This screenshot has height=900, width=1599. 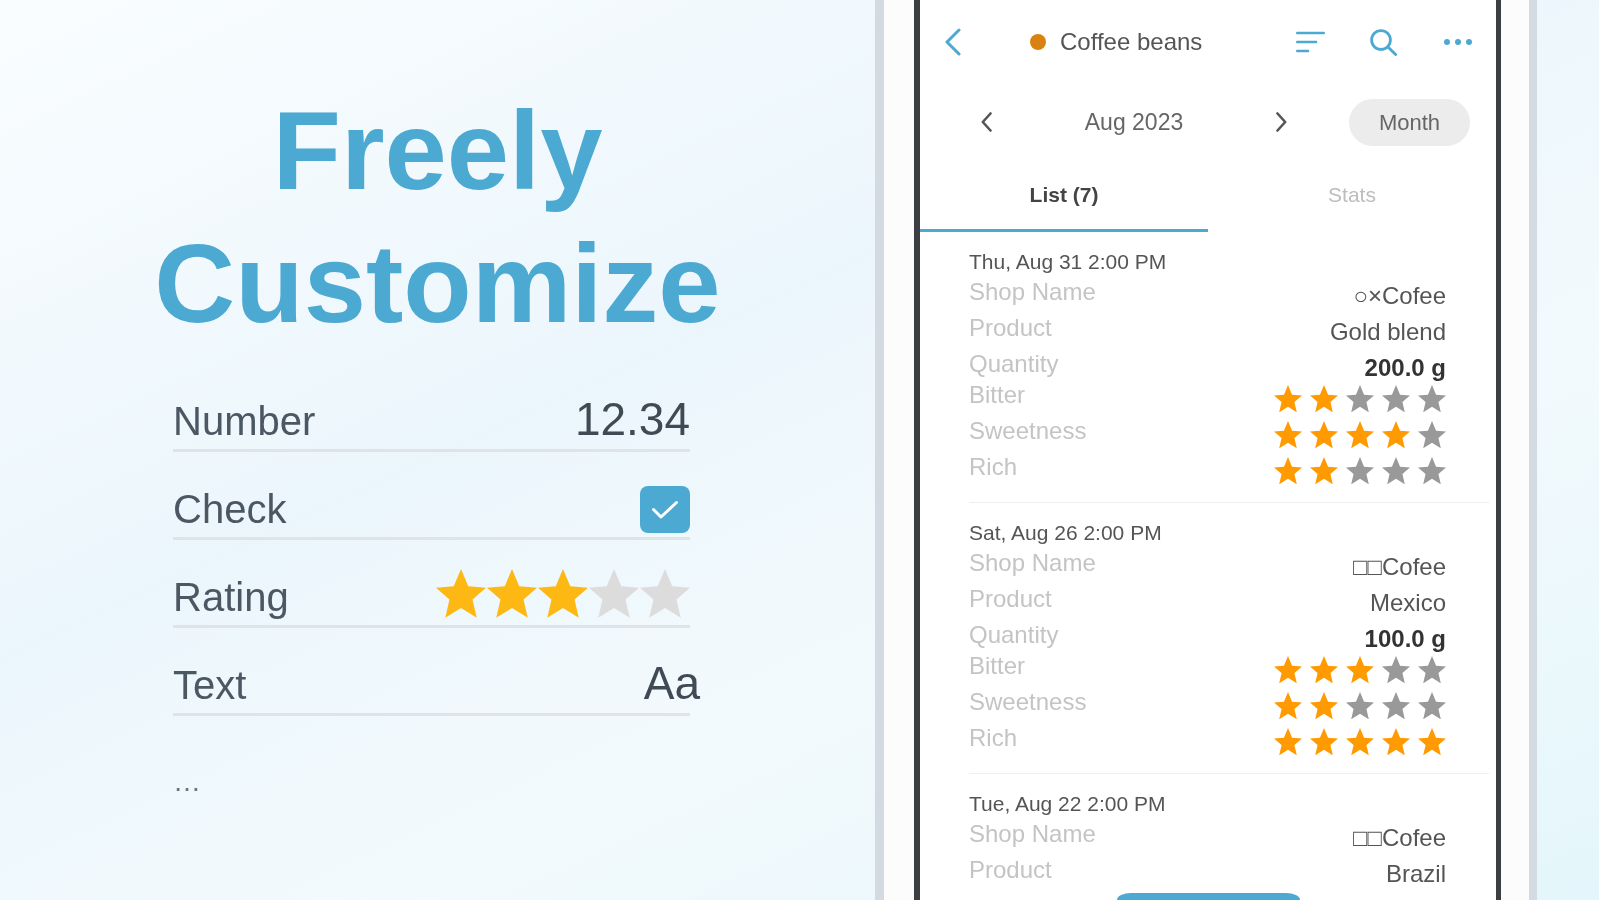 What do you see at coordinates (1068, 262) in the screenshot?
I see `entry-date: Thu, Aug 31 2:00 PM` at bounding box center [1068, 262].